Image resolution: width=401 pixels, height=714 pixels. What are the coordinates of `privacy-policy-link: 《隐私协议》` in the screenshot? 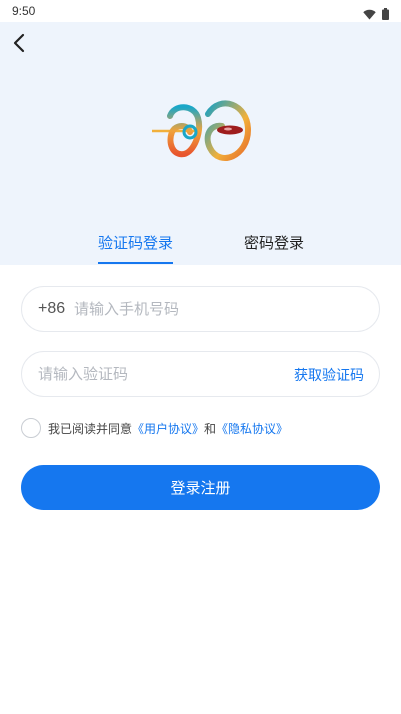 It's located at (252, 428).